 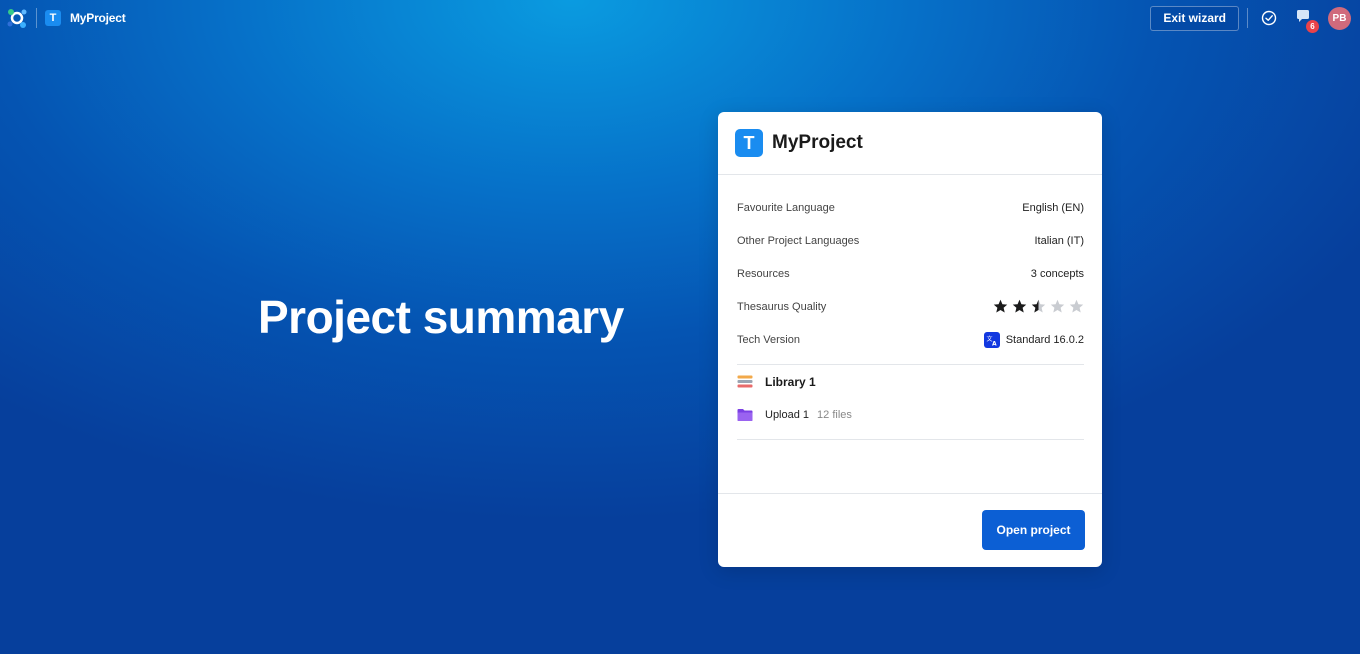 What do you see at coordinates (1059, 240) in the screenshot?
I see `detail-value: Italian (IT)` at bounding box center [1059, 240].